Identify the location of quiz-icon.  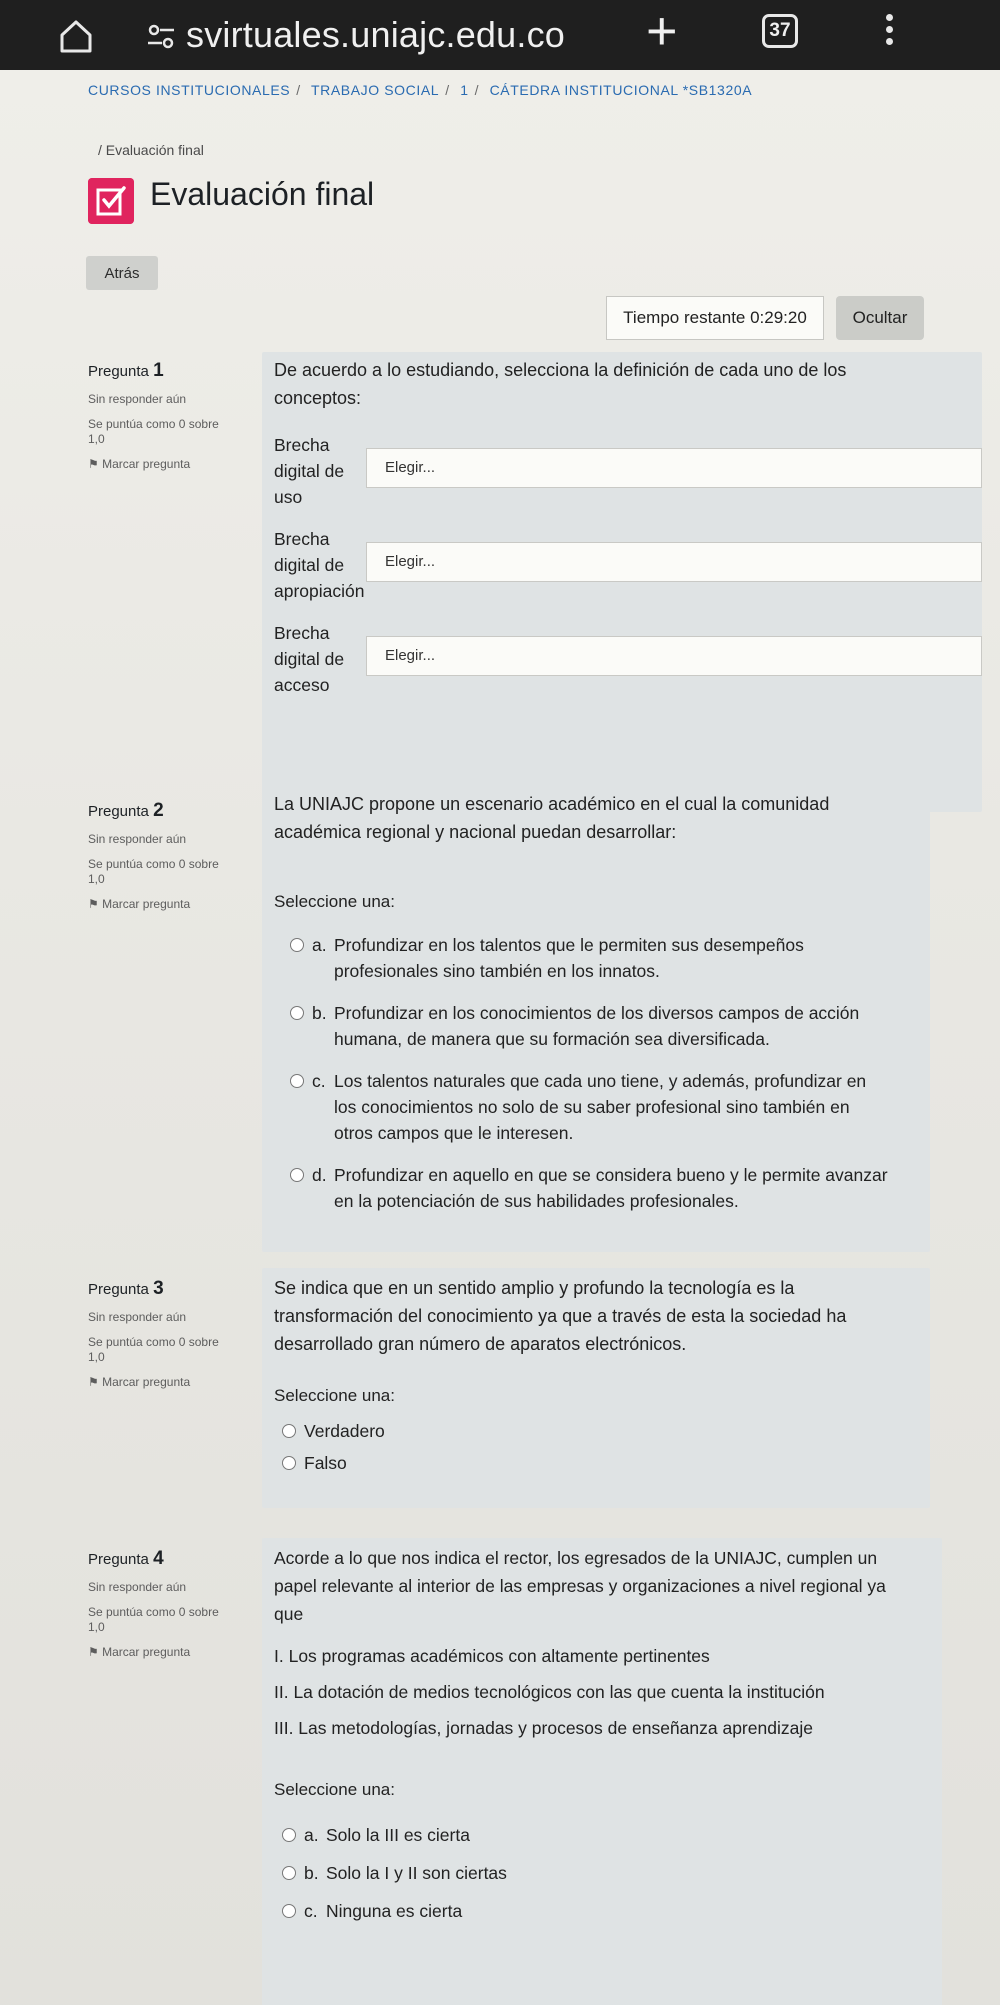
(111, 201).